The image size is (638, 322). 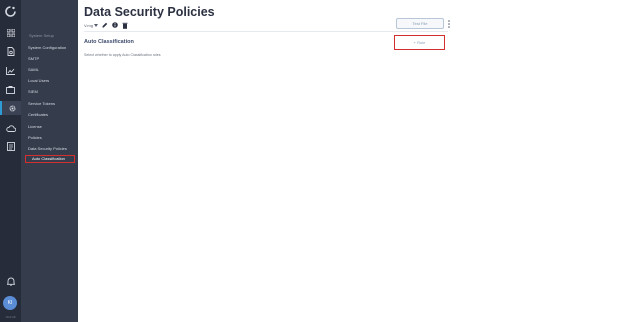 I want to click on inventory-icon, so click(x=10, y=90).